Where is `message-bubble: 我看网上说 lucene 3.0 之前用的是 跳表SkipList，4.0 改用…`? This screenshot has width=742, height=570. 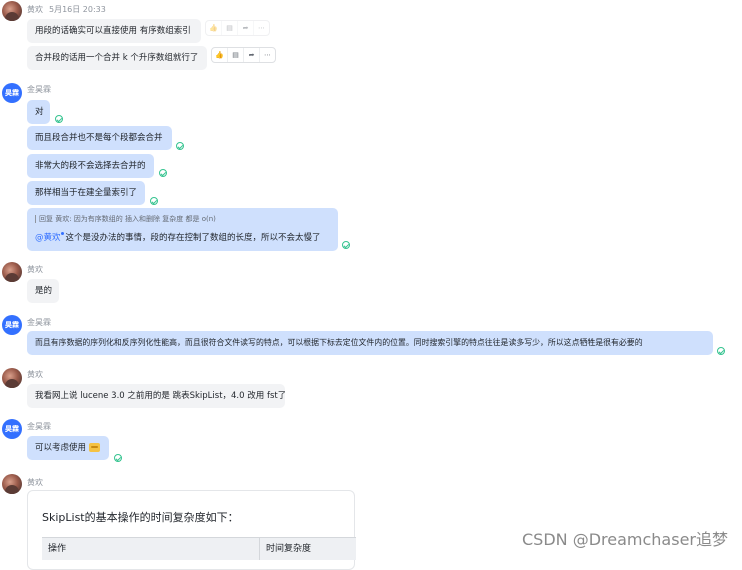 message-bubble: 我看网上说 lucene 3.0 之前用的是 跳表SkipList，4.0 改用… is located at coordinates (156, 396).